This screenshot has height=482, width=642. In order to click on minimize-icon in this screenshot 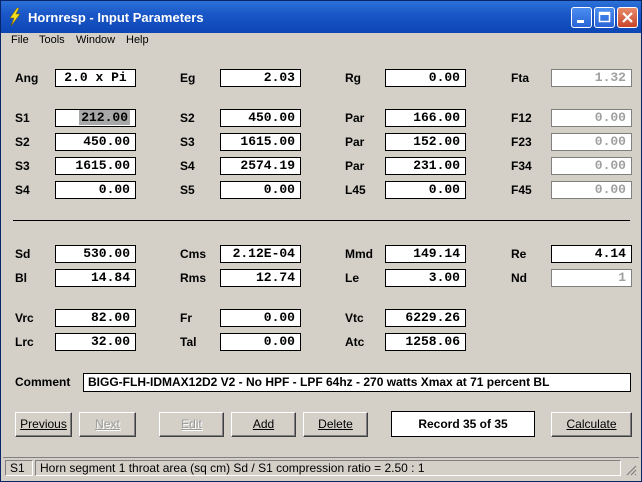, I will do `click(581, 17)`.